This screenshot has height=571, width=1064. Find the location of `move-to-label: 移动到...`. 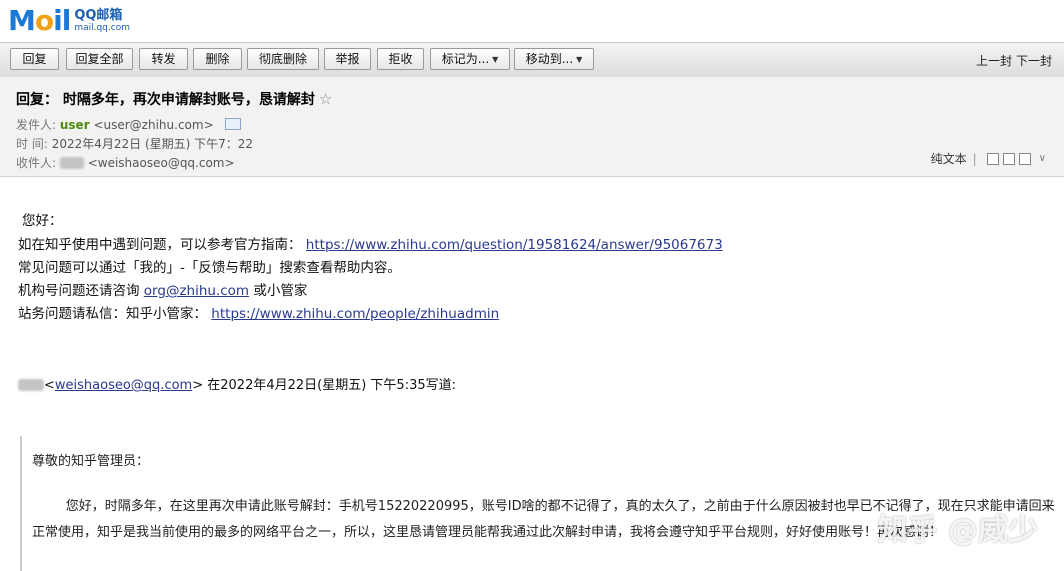

move-to-label: 移动到... is located at coordinates (549, 59).